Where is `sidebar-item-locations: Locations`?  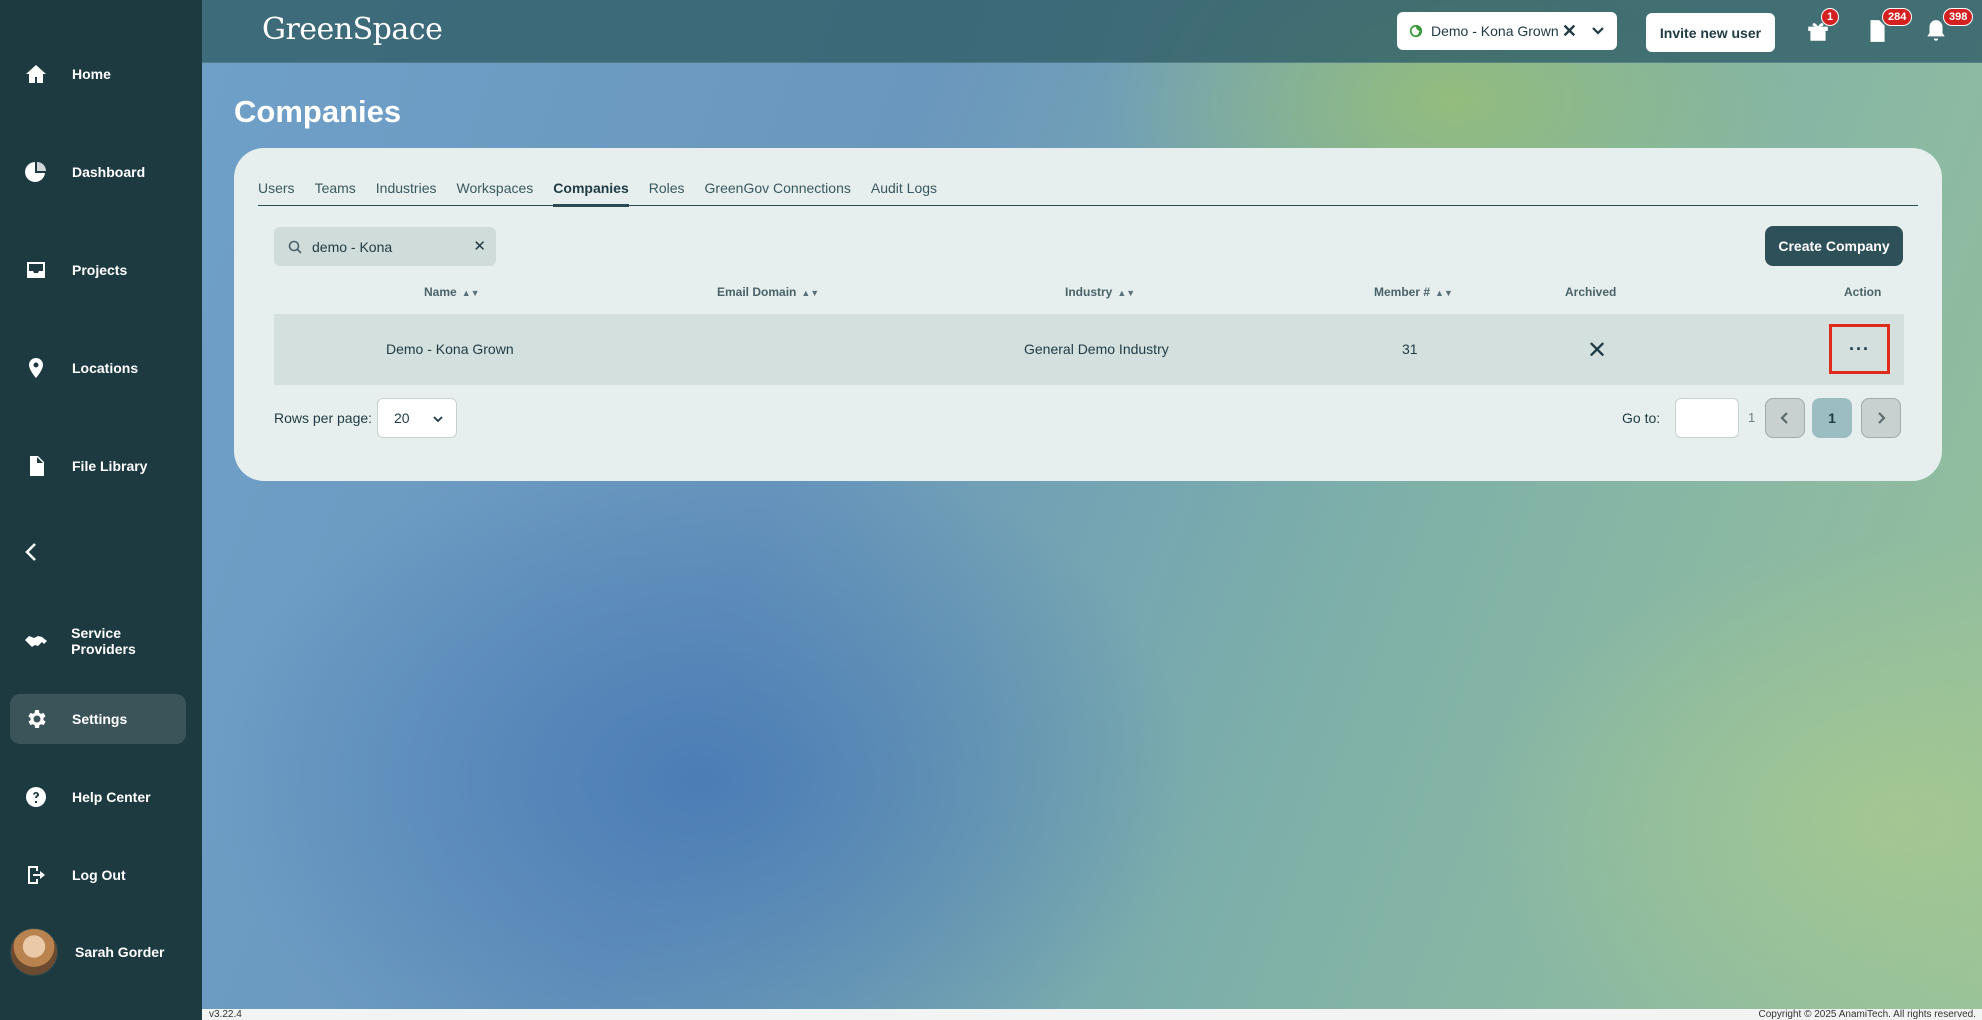
sidebar-item-locations: Locations is located at coordinates (98, 368).